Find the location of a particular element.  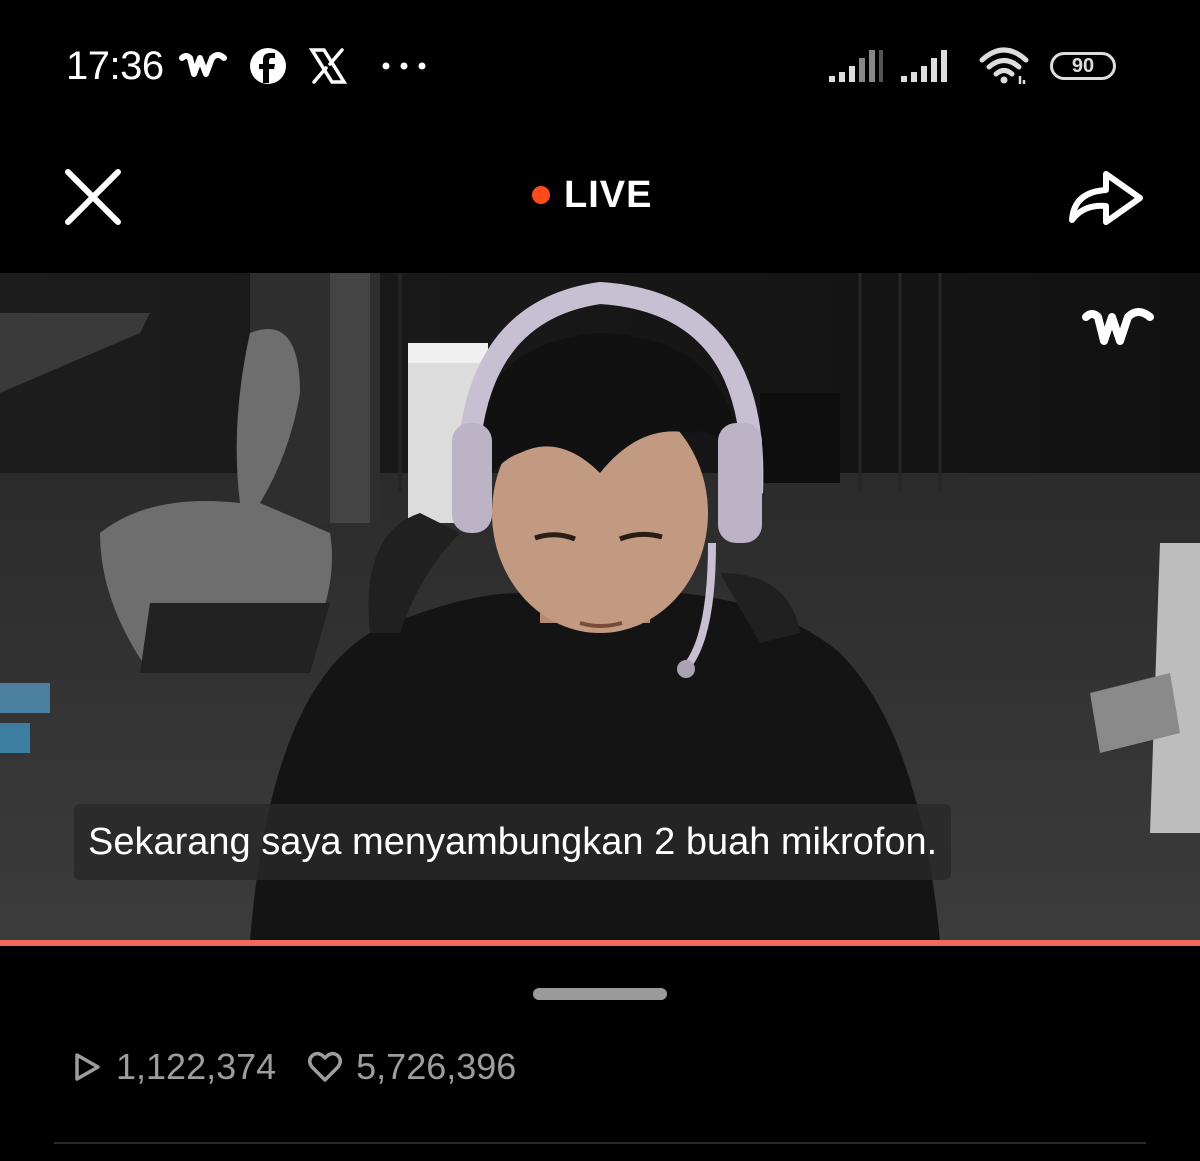

share-arrow-icon is located at coordinates (1106, 198).